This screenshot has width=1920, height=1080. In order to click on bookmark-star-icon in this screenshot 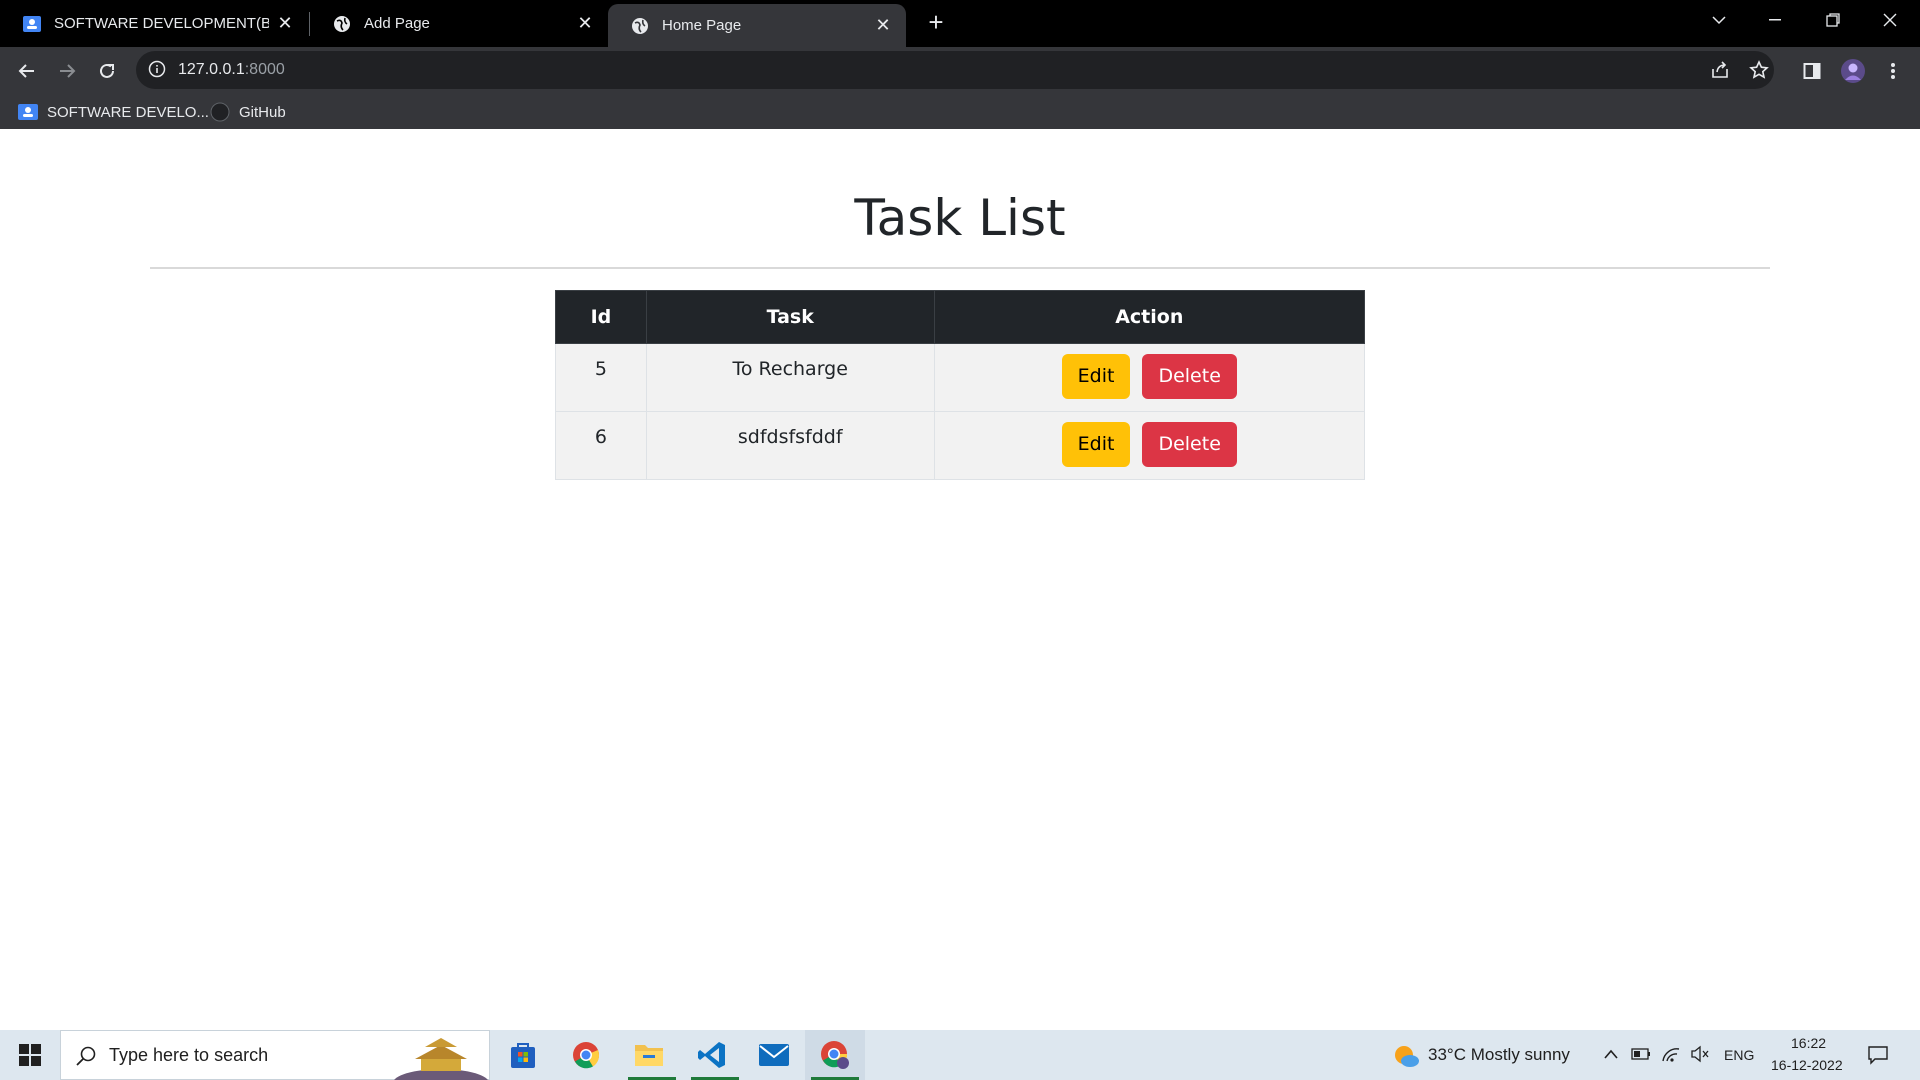, I will do `click(1760, 71)`.